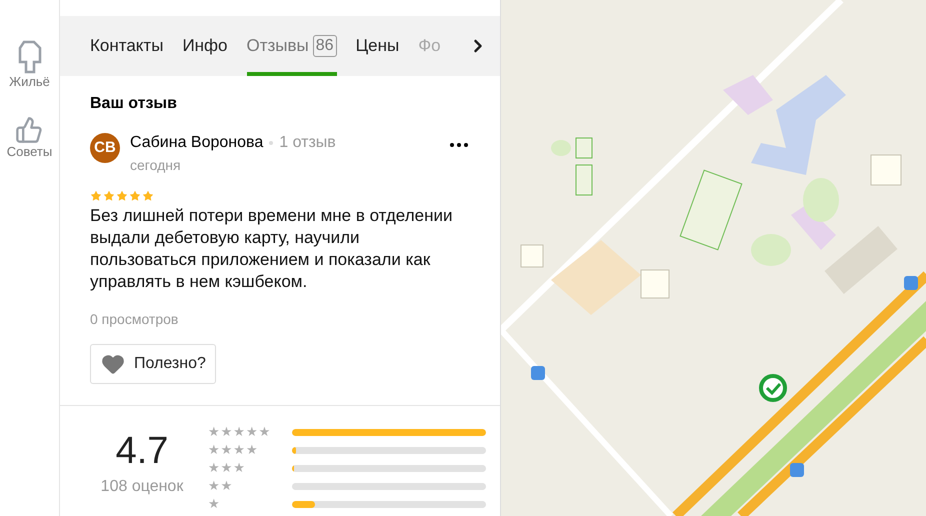 Image resolution: width=926 pixels, height=516 pixels. What do you see at coordinates (127, 46) in the screenshot?
I see `tab: Контакты` at bounding box center [127, 46].